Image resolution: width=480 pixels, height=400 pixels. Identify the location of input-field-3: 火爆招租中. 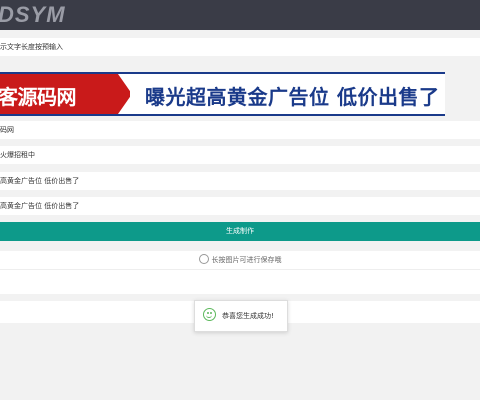
(240, 155).